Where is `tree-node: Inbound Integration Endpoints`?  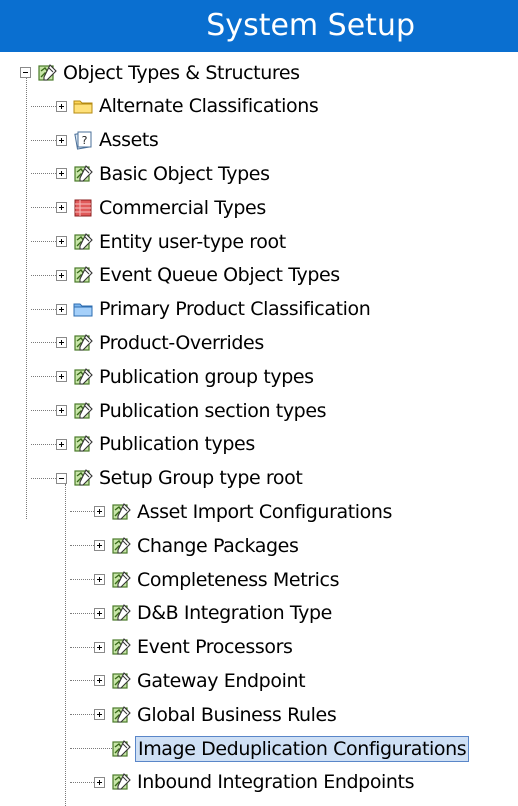
tree-node: Inbound Integration Endpoints is located at coordinates (255, 782).